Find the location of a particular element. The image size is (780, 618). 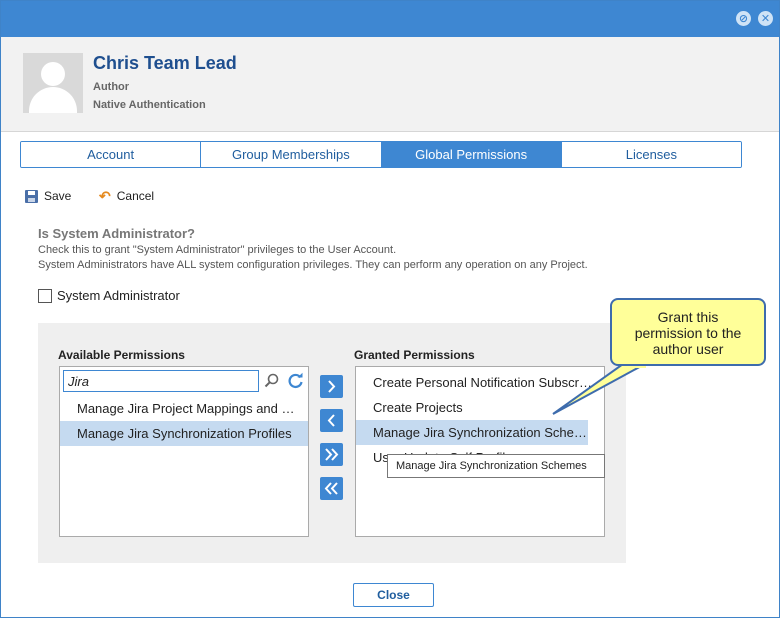

revoke-all-button is located at coordinates (331, 488).